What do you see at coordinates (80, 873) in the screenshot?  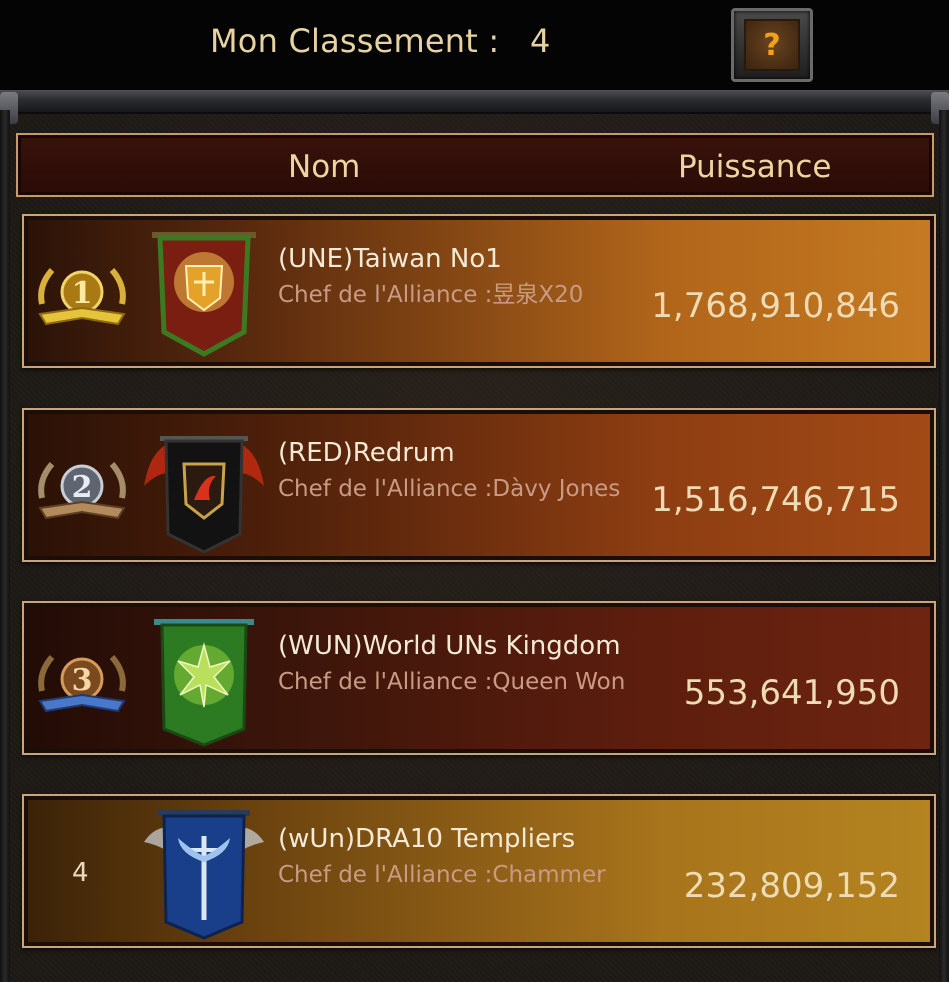 I see `rank-number: 4` at bounding box center [80, 873].